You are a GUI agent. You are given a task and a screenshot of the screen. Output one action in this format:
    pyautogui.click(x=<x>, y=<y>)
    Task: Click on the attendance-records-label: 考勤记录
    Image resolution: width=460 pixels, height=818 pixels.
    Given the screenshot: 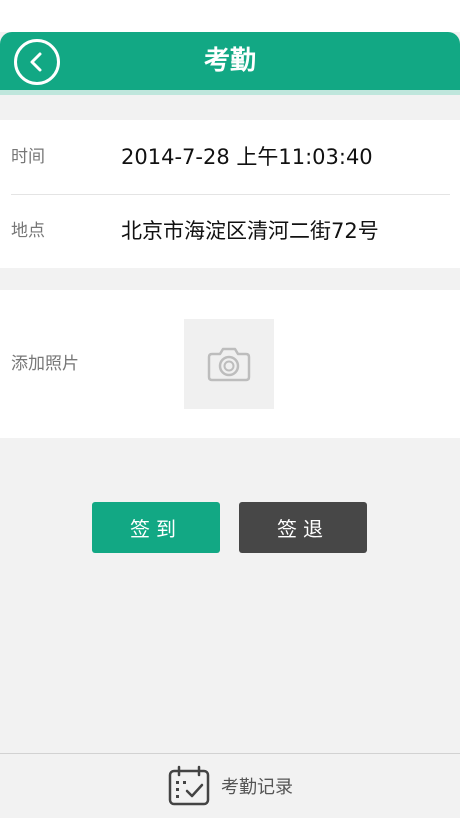 What is the action you would take?
    pyautogui.click(x=257, y=787)
    